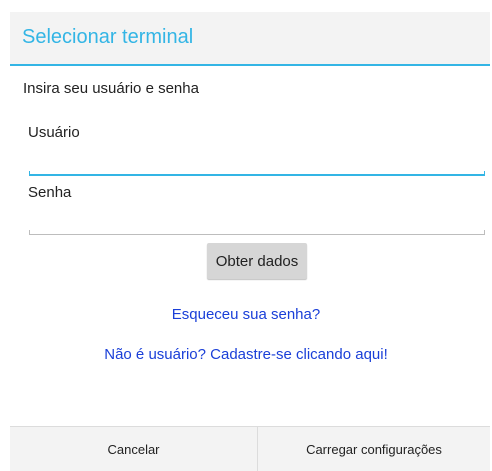  What do you see at coordinates (257, 173) in the screenshot?
I see `username-field-underline` at bounding box center [257, 173].